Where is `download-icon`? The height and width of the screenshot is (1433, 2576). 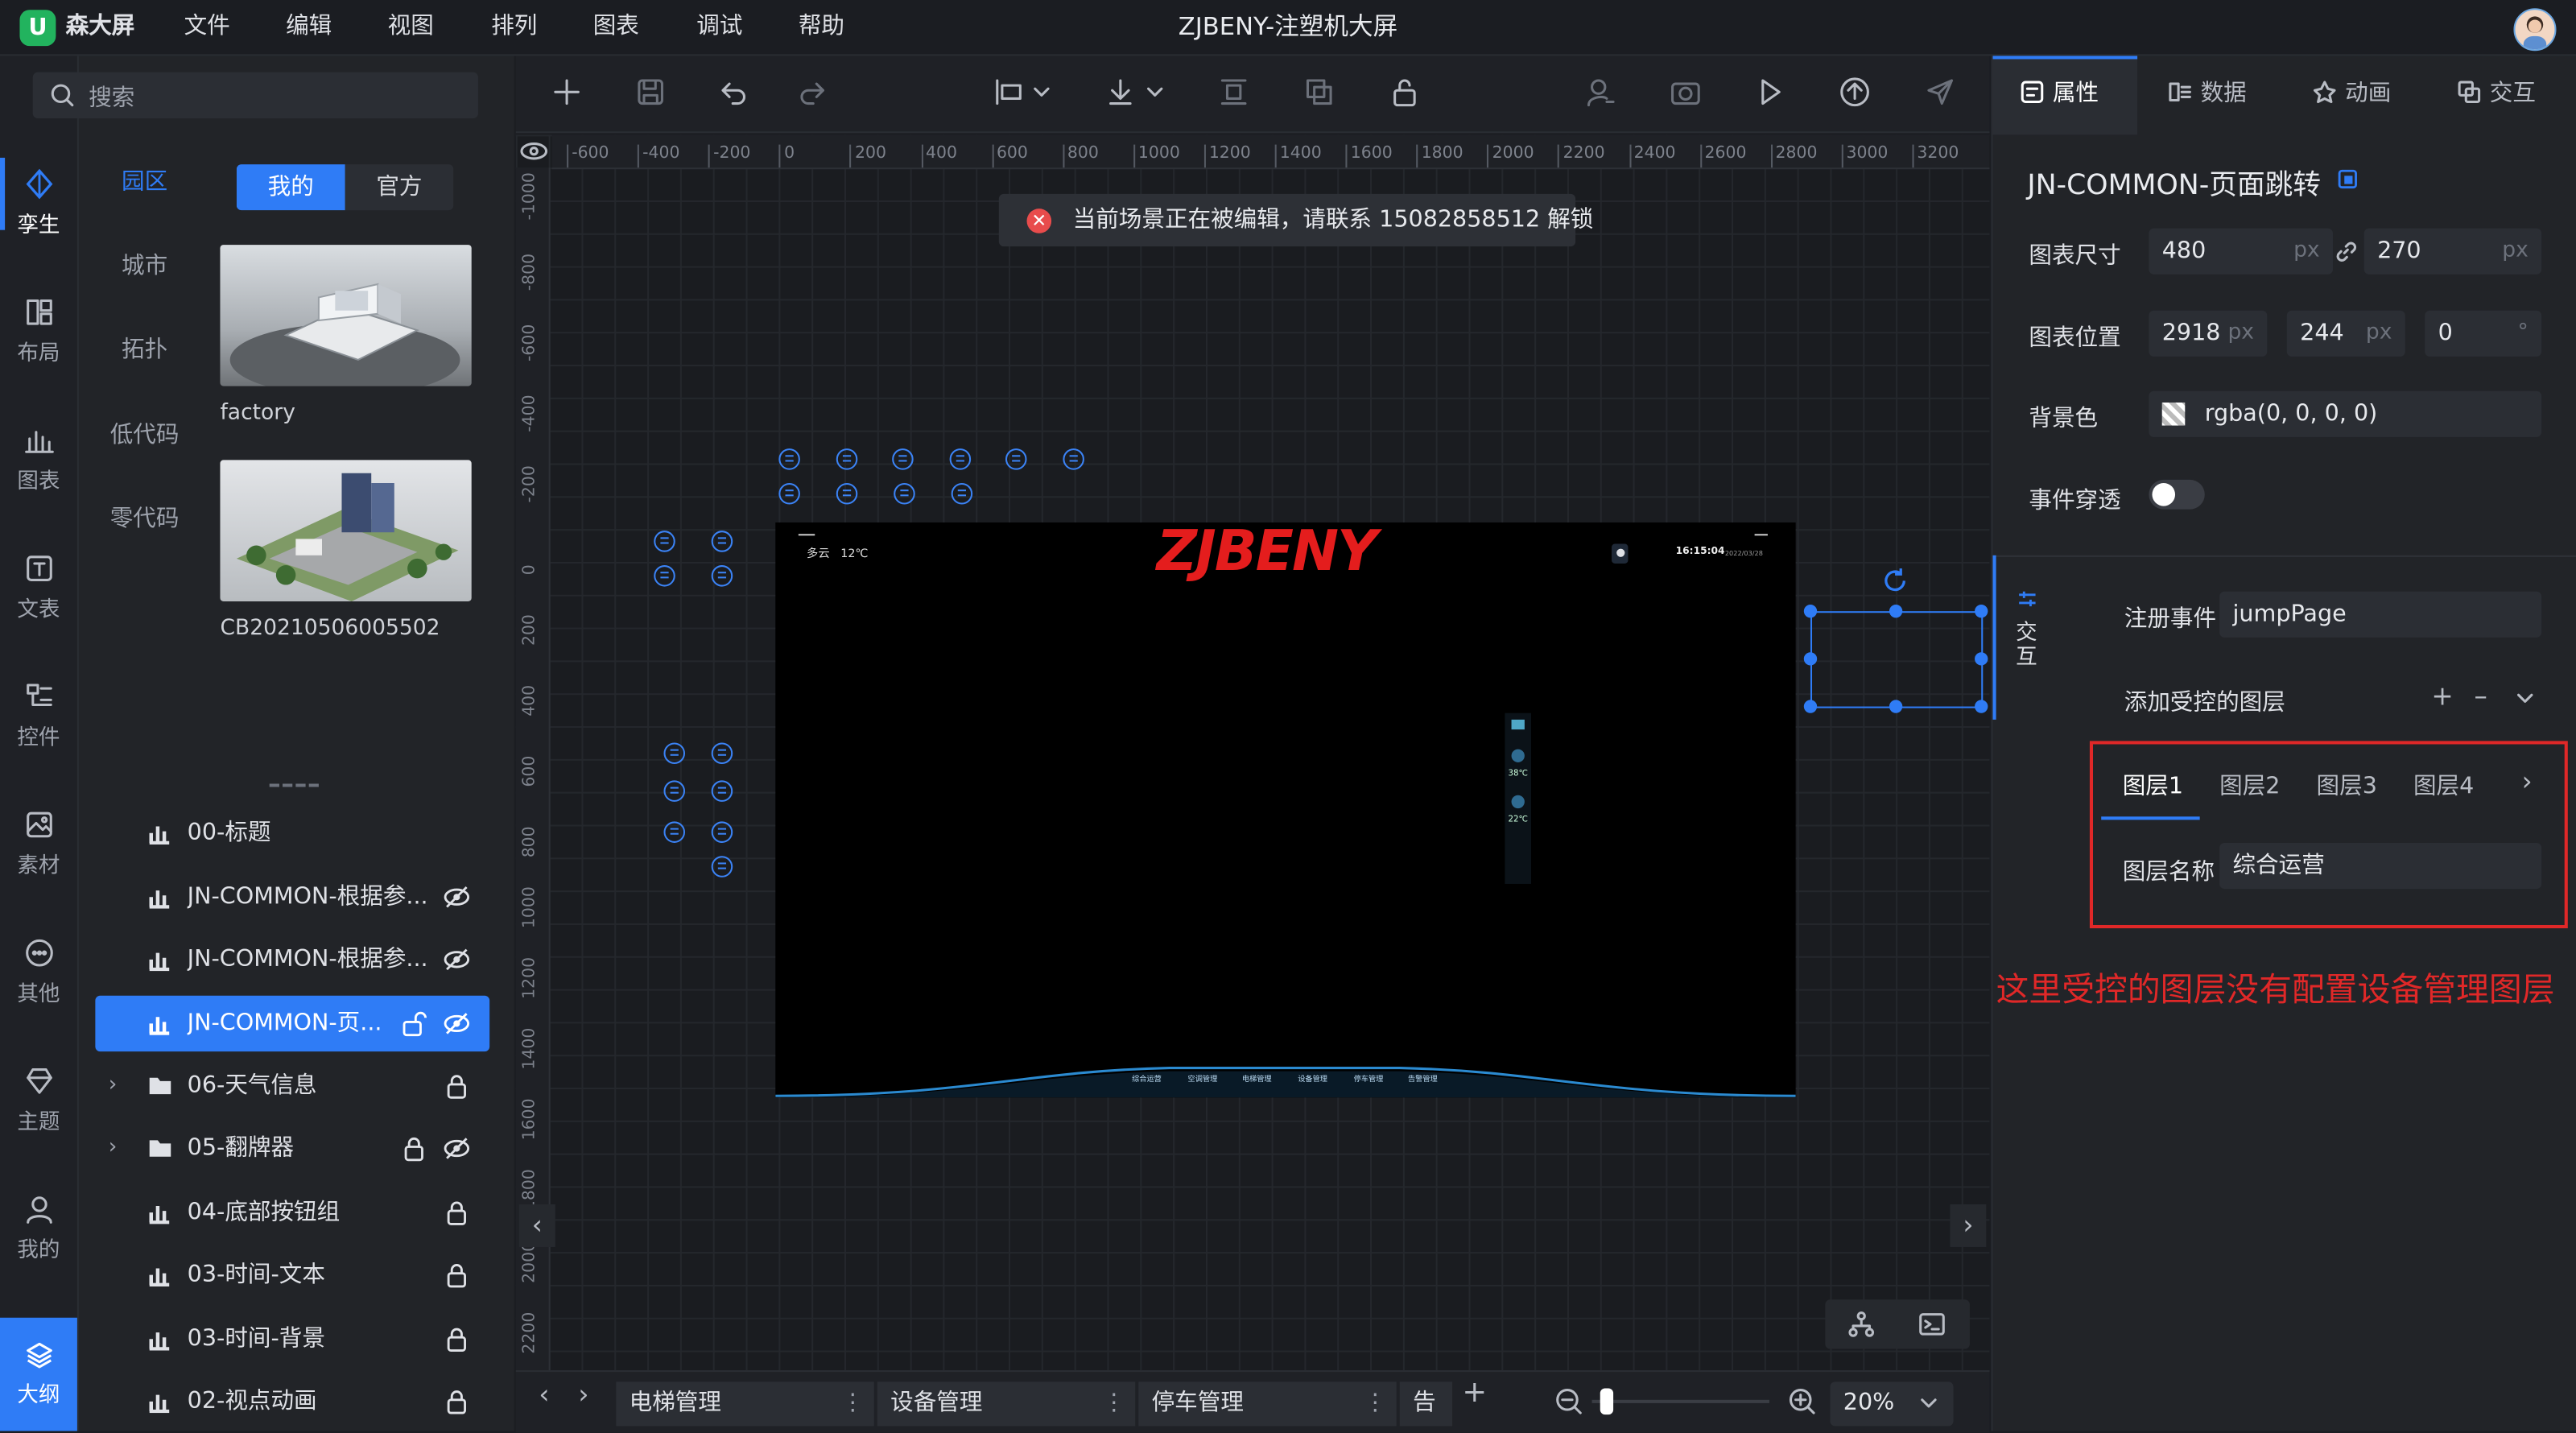
download-icon is located at coordinates (1120, 92).